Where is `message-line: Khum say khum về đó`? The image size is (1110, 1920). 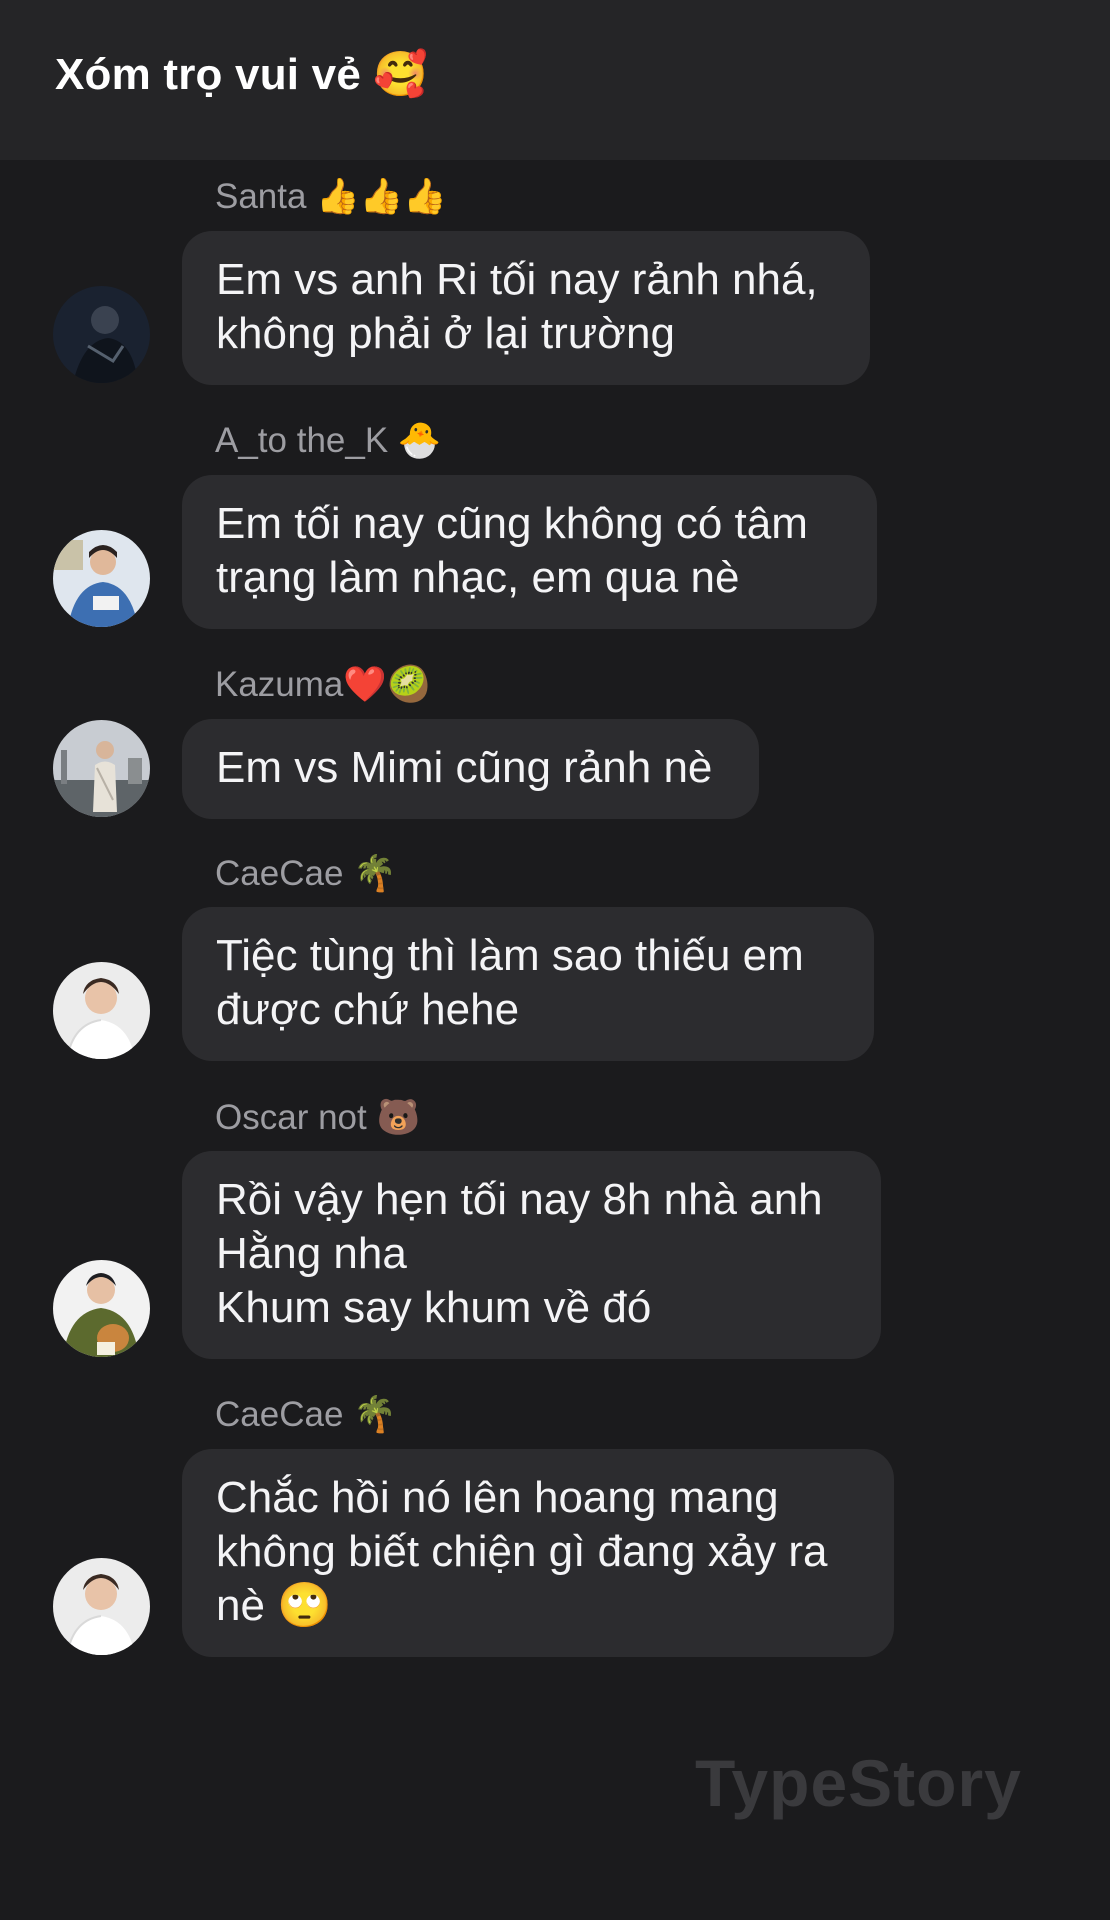 message-line: Khum say khum về đó is located at coordinates (434, 1307).